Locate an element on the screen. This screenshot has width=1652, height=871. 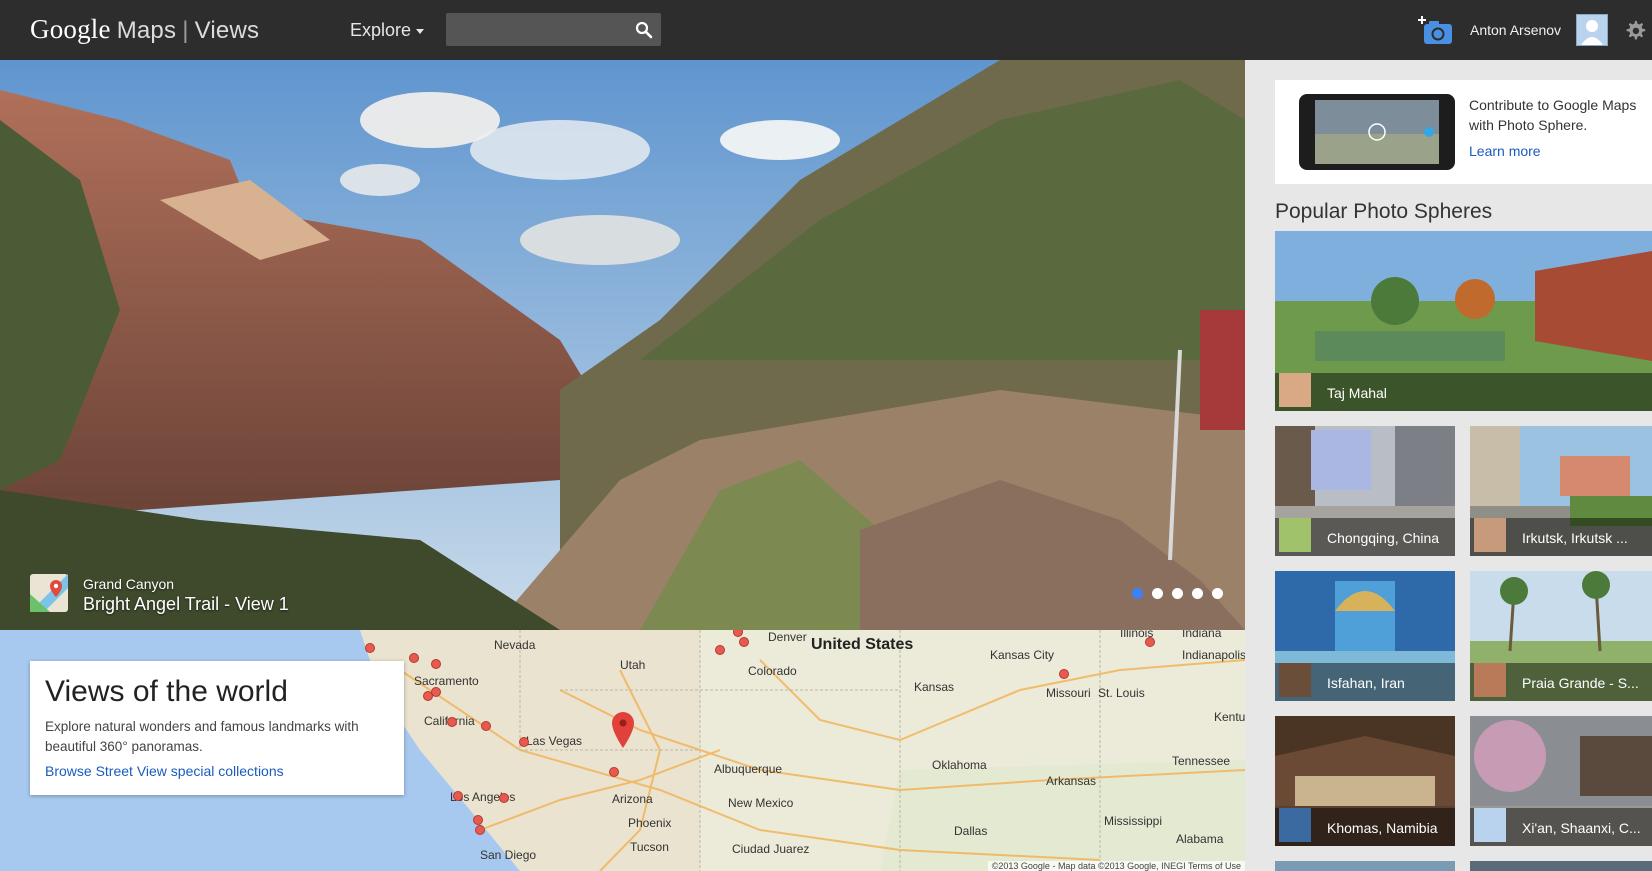
map-label-ciudad-juarez: Ciudad Juarez is located at coordinates (771, 849).